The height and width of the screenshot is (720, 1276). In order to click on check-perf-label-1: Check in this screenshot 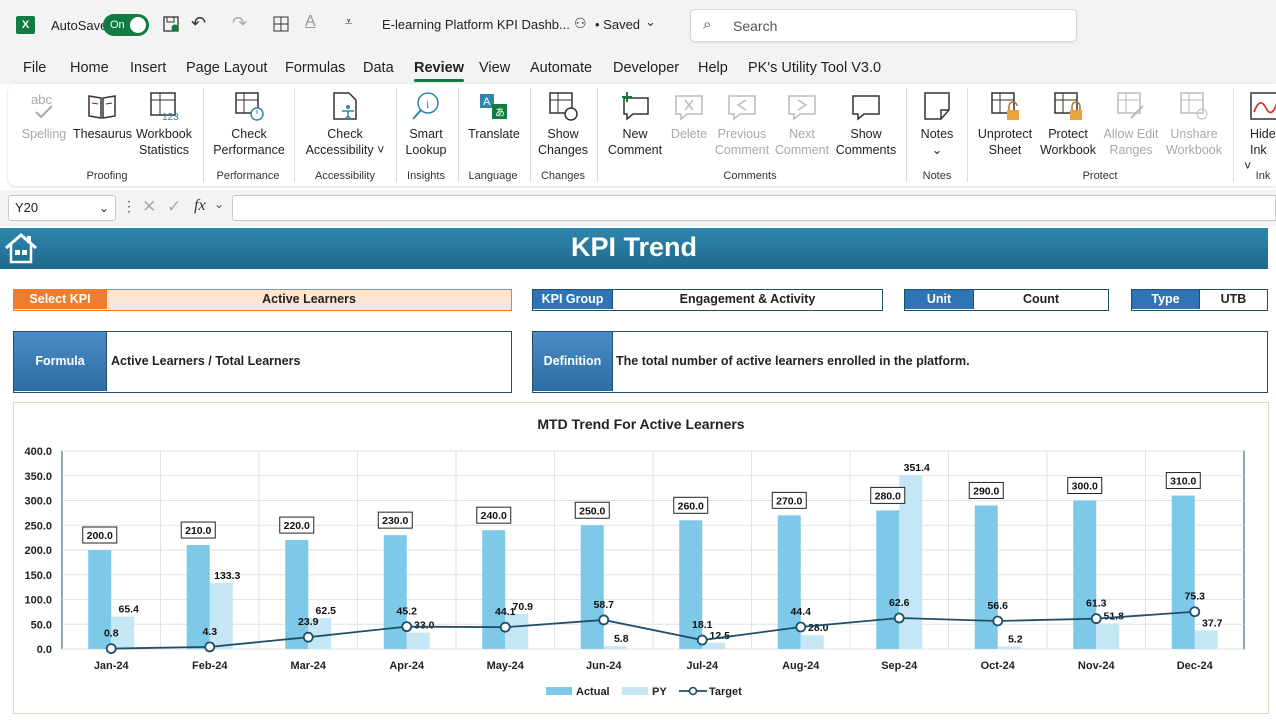, I will do `click(249, 134)`.